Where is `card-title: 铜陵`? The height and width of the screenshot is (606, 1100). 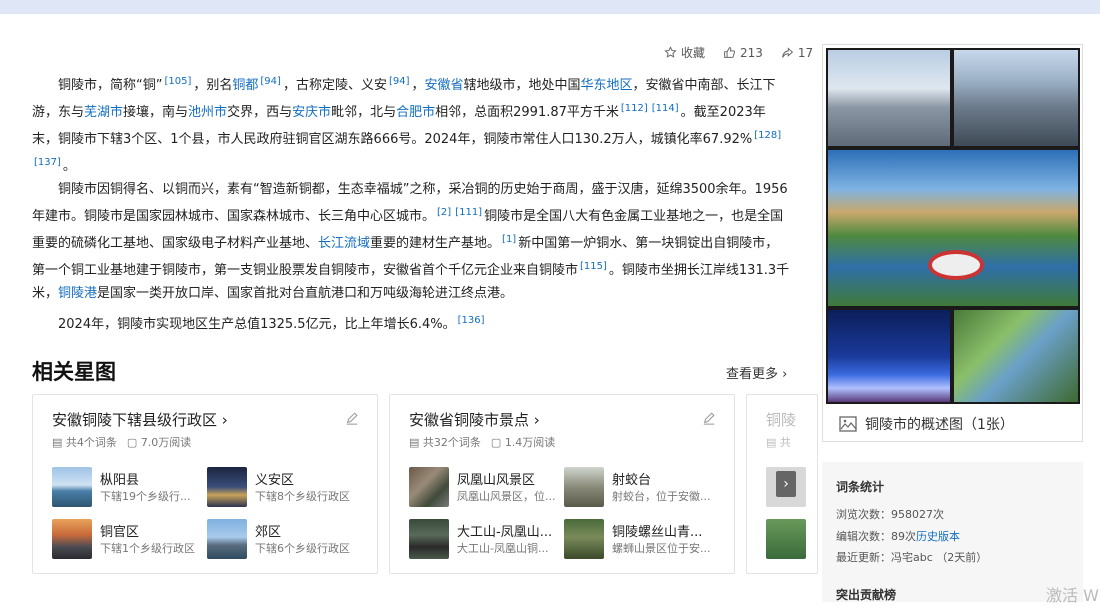 card-title: 铜陵 is located at coordinates (781, 419).